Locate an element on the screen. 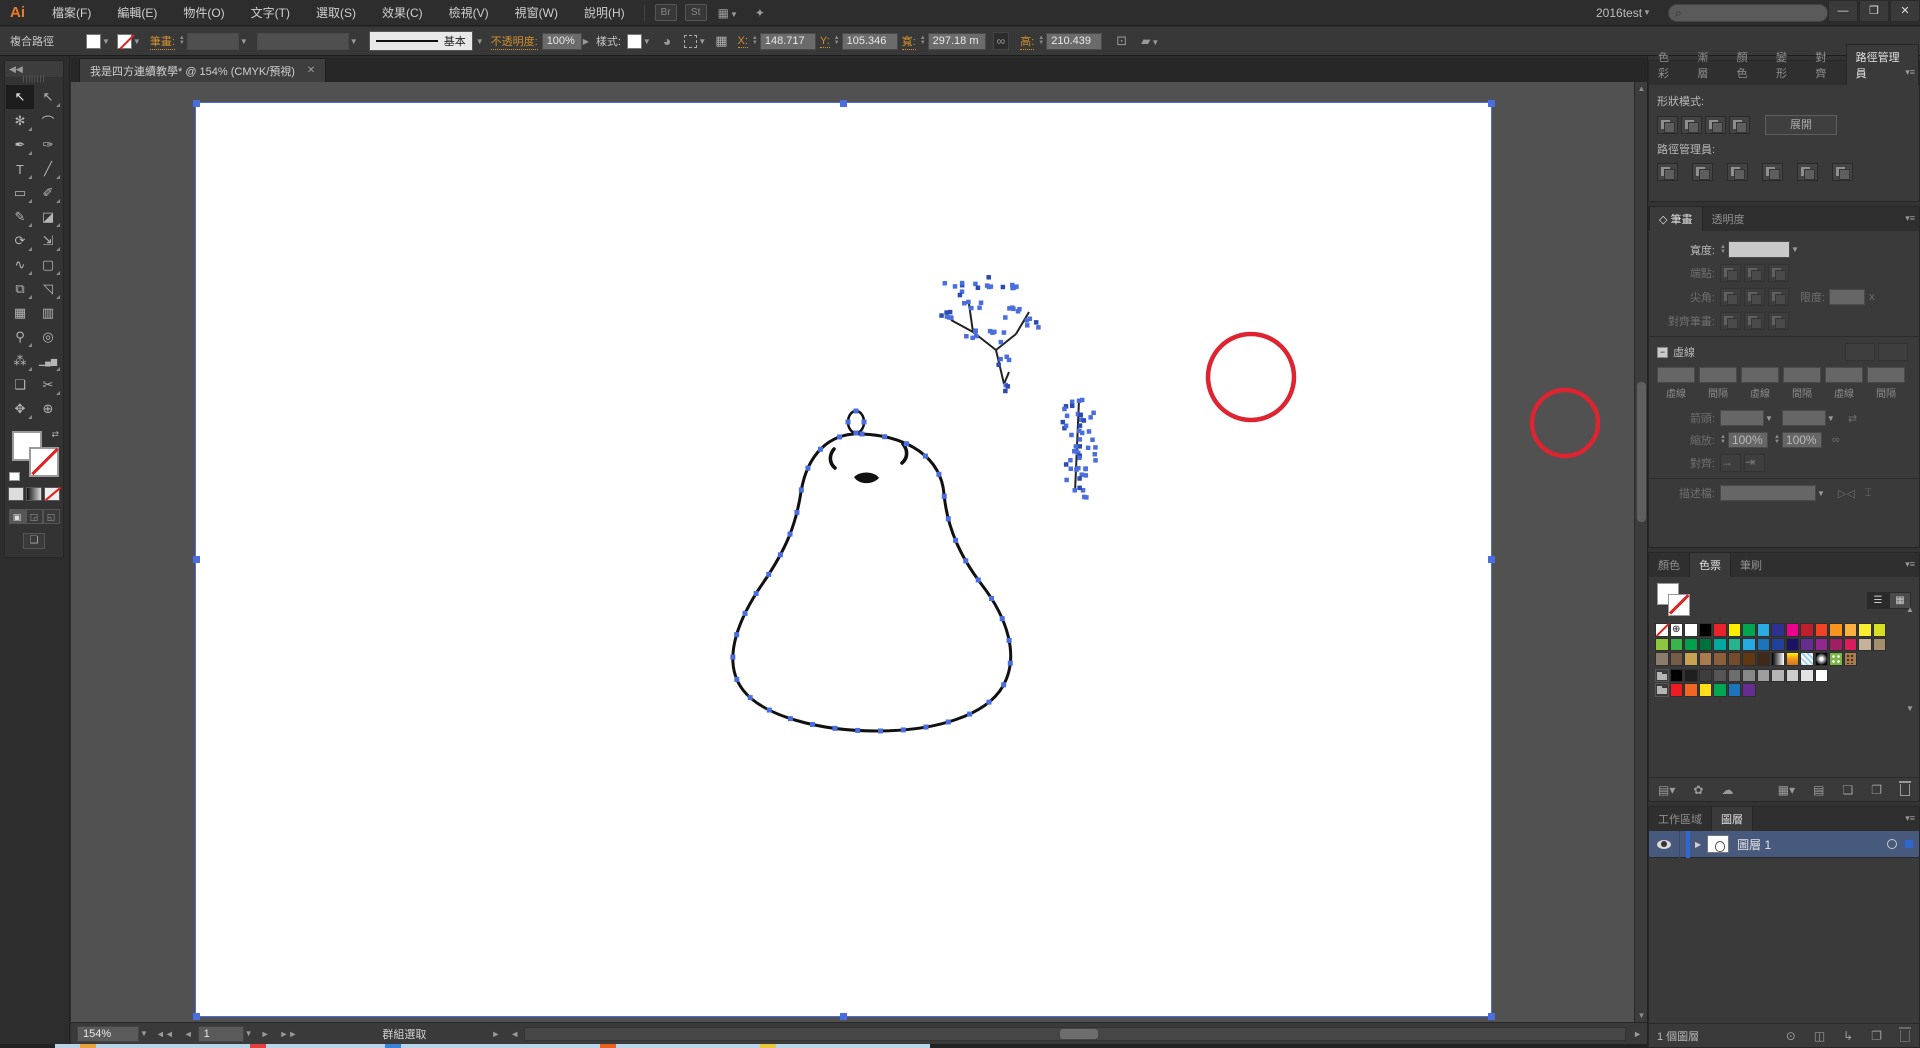 This screenshot has height=1048, width=1920. restore-button: ❐ is located at coordinates (1874, 11).